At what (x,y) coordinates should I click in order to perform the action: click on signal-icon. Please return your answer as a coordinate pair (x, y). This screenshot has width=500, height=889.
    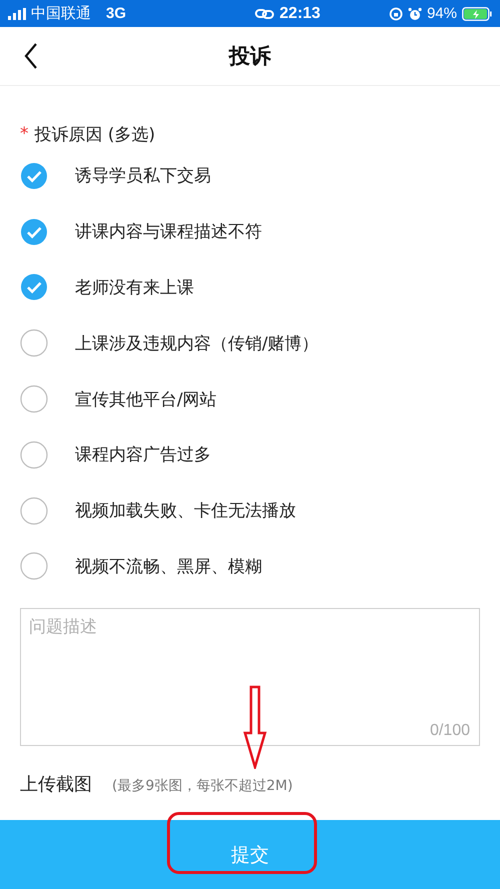
    Looking at the image, I should click on (17, 14).